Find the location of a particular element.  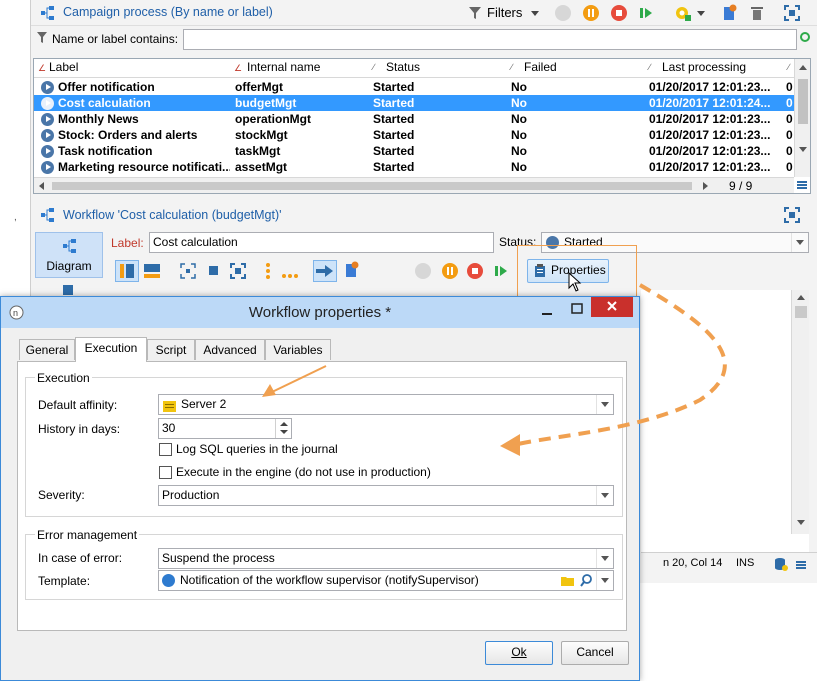

fullscreen-icon is located at coordinates (792, 13).